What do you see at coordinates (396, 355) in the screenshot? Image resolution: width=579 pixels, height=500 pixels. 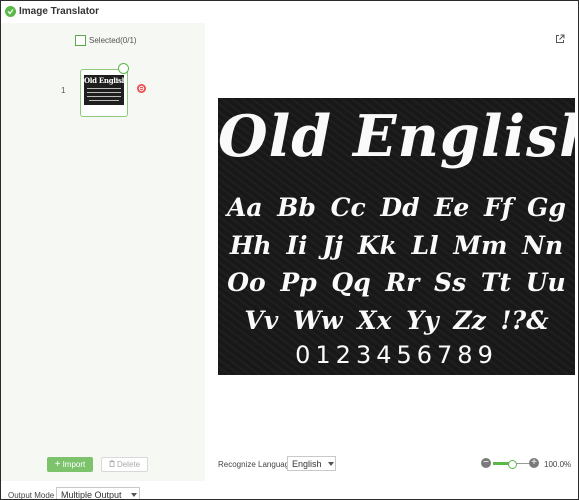 I see `preview-digits: 0123456789` at bounding box center [396, 355].